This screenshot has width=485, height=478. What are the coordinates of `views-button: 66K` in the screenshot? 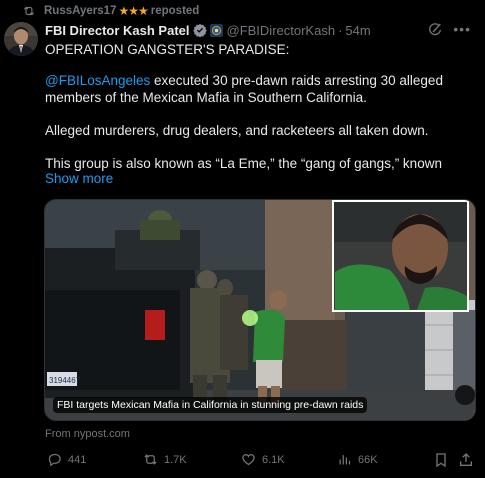 It's located at (357, 459).